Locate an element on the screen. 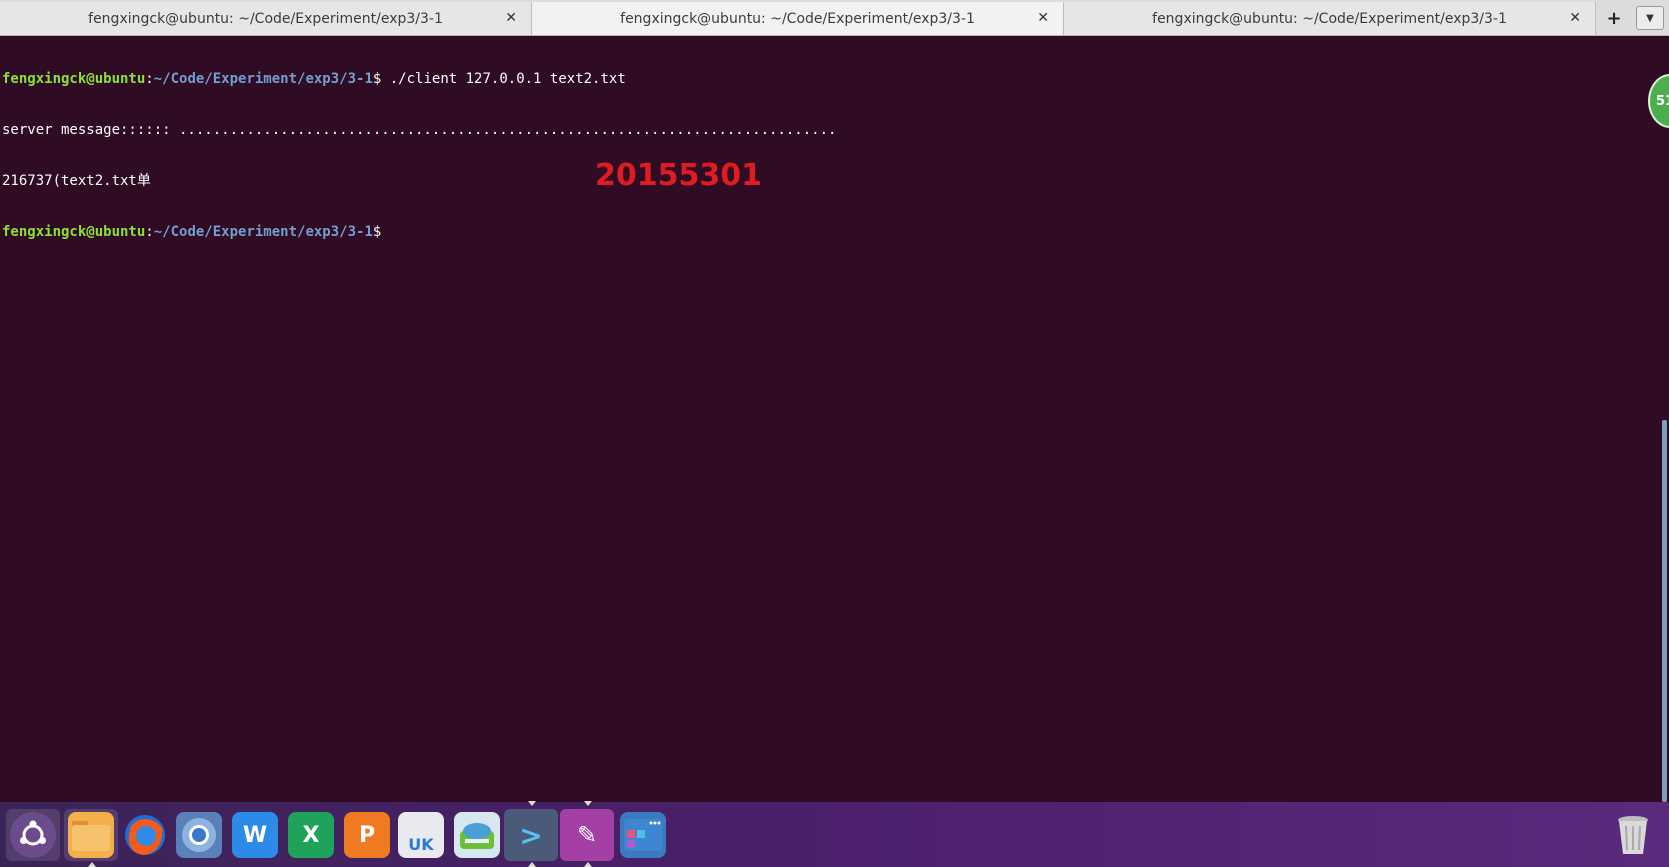 Image resolution: width=1669 pixels, height=867 pixels. trash-icon is located at coordinates (1633, 835).